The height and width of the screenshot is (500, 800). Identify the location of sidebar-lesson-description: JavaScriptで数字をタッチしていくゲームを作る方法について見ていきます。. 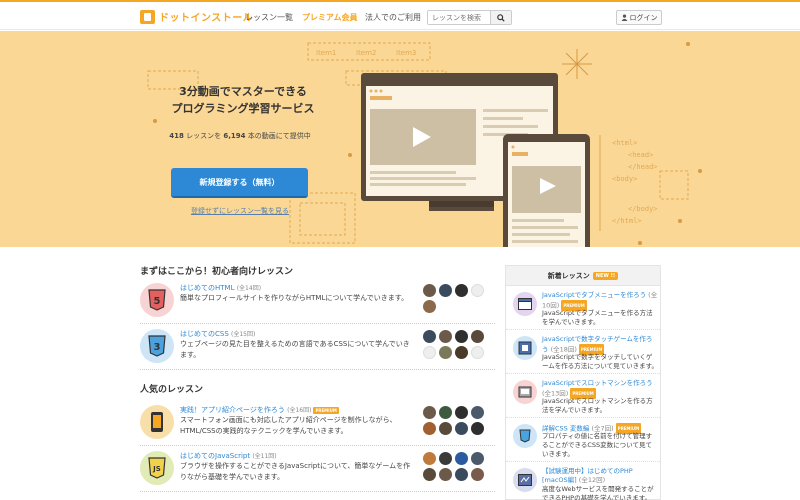
(600, 361).